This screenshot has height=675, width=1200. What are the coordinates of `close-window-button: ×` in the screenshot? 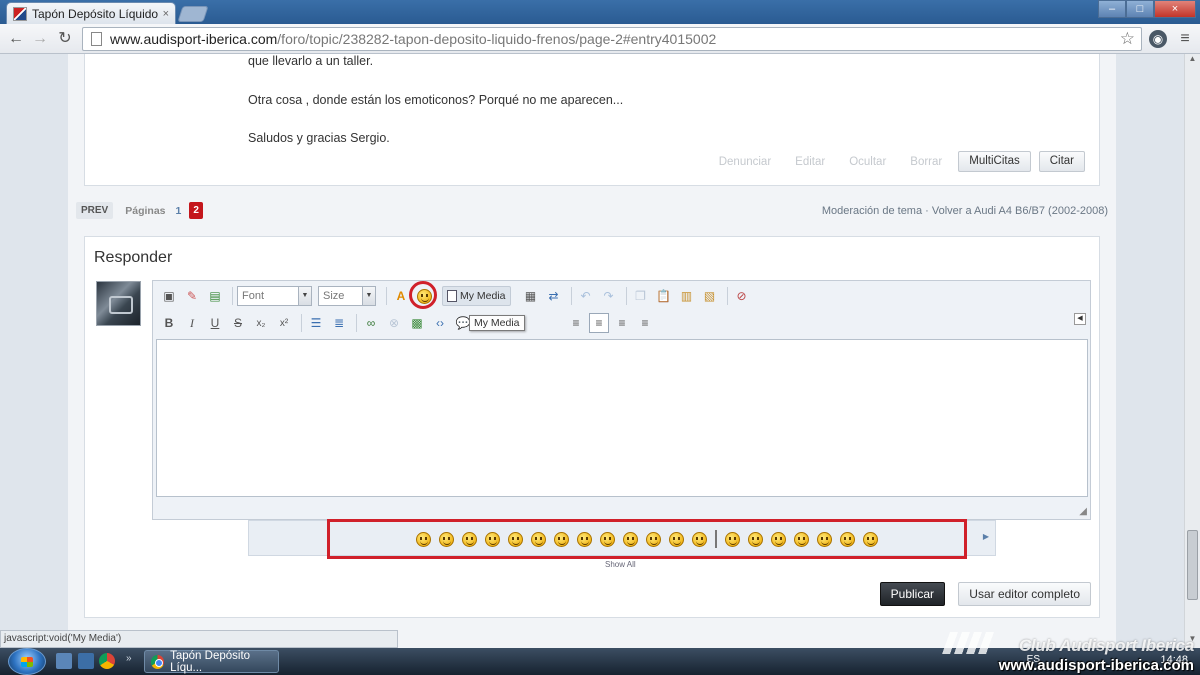 It's located at (1175, 9).